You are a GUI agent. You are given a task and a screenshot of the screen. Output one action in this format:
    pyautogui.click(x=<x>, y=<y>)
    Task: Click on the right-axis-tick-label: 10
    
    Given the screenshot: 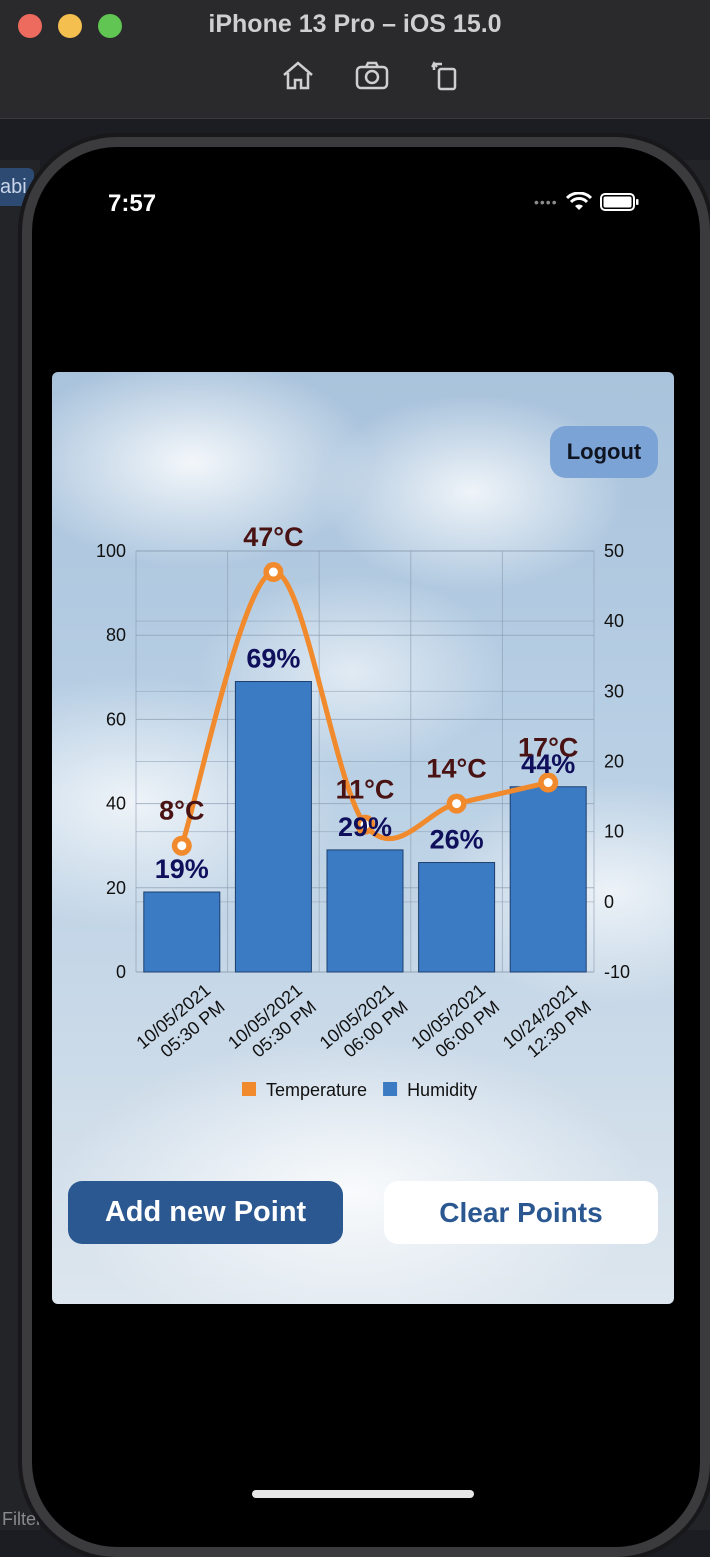 What is the action you would take?
    pyautogui.click(x=614, y=832)
    